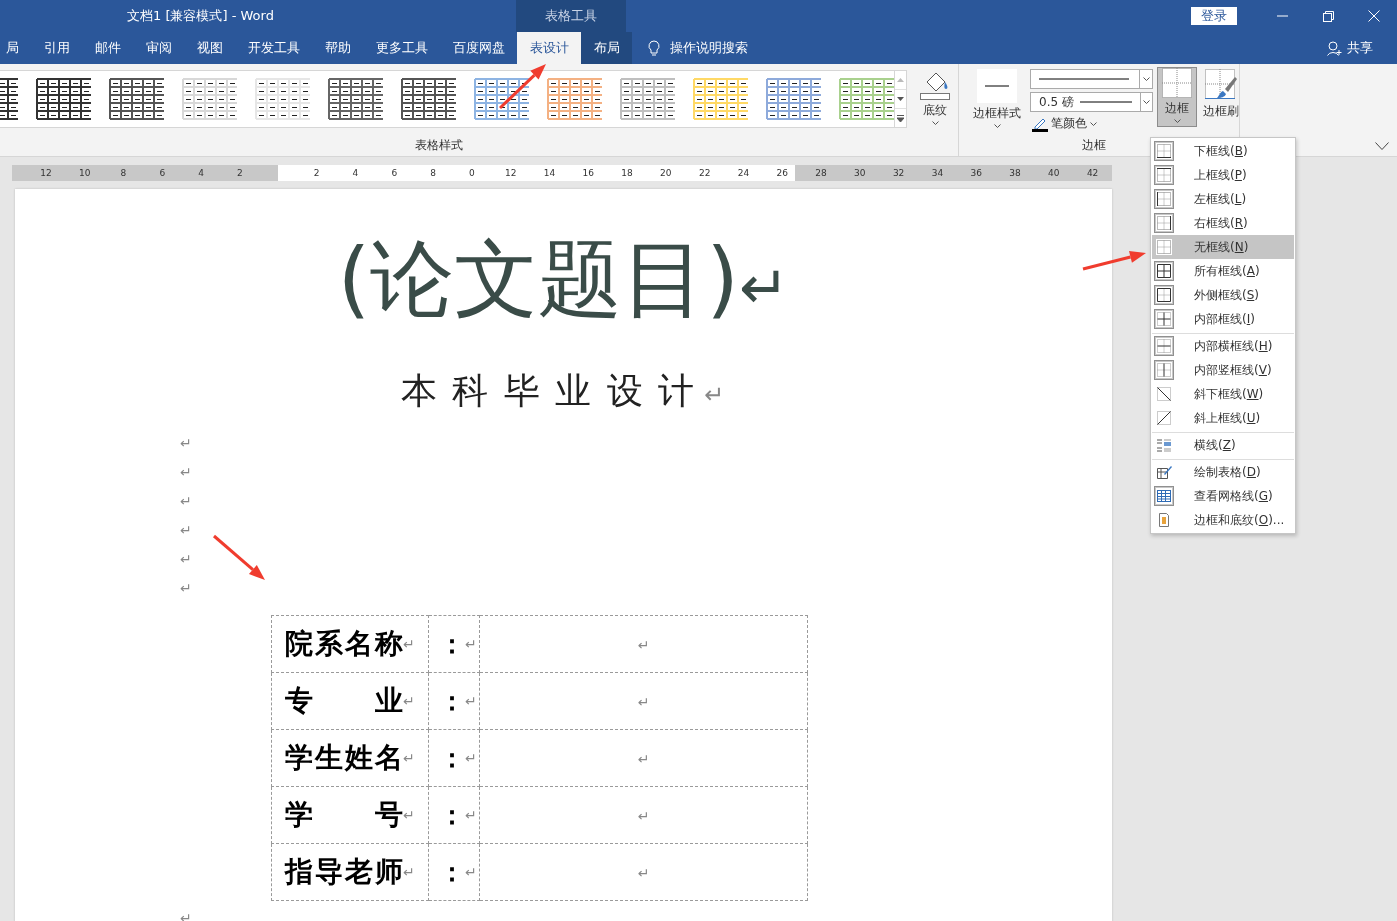 Image resolution: width=1397 pixels, height=921 pixels. What do you see at coordinates (1223, 151) in the screenshot?
I see `menu-item: 下框线(B)` at bounding box center [1223, 151].